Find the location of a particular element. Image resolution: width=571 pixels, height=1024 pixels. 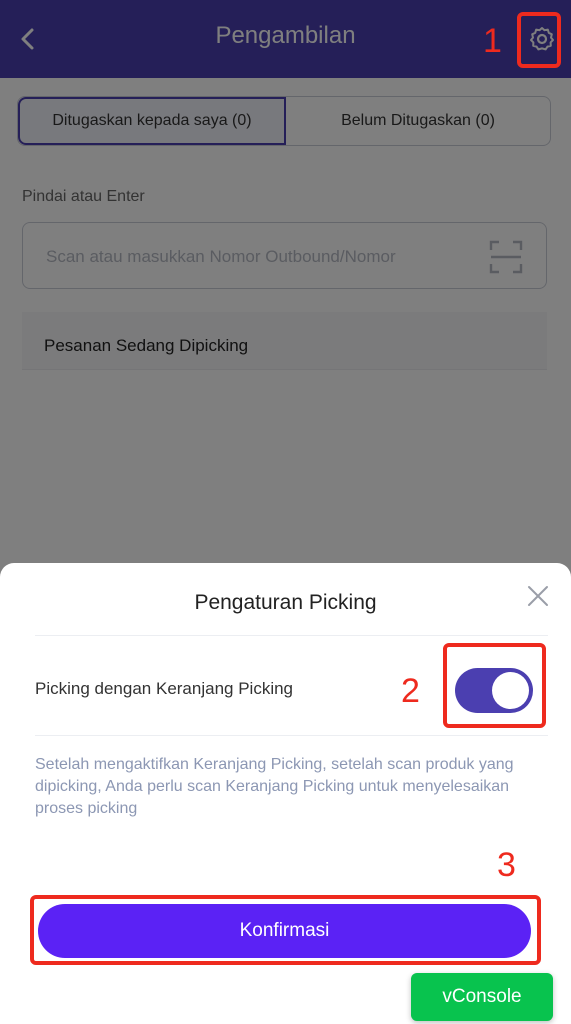

annotation-number-3: 3 is located at coordinates (506, 865).